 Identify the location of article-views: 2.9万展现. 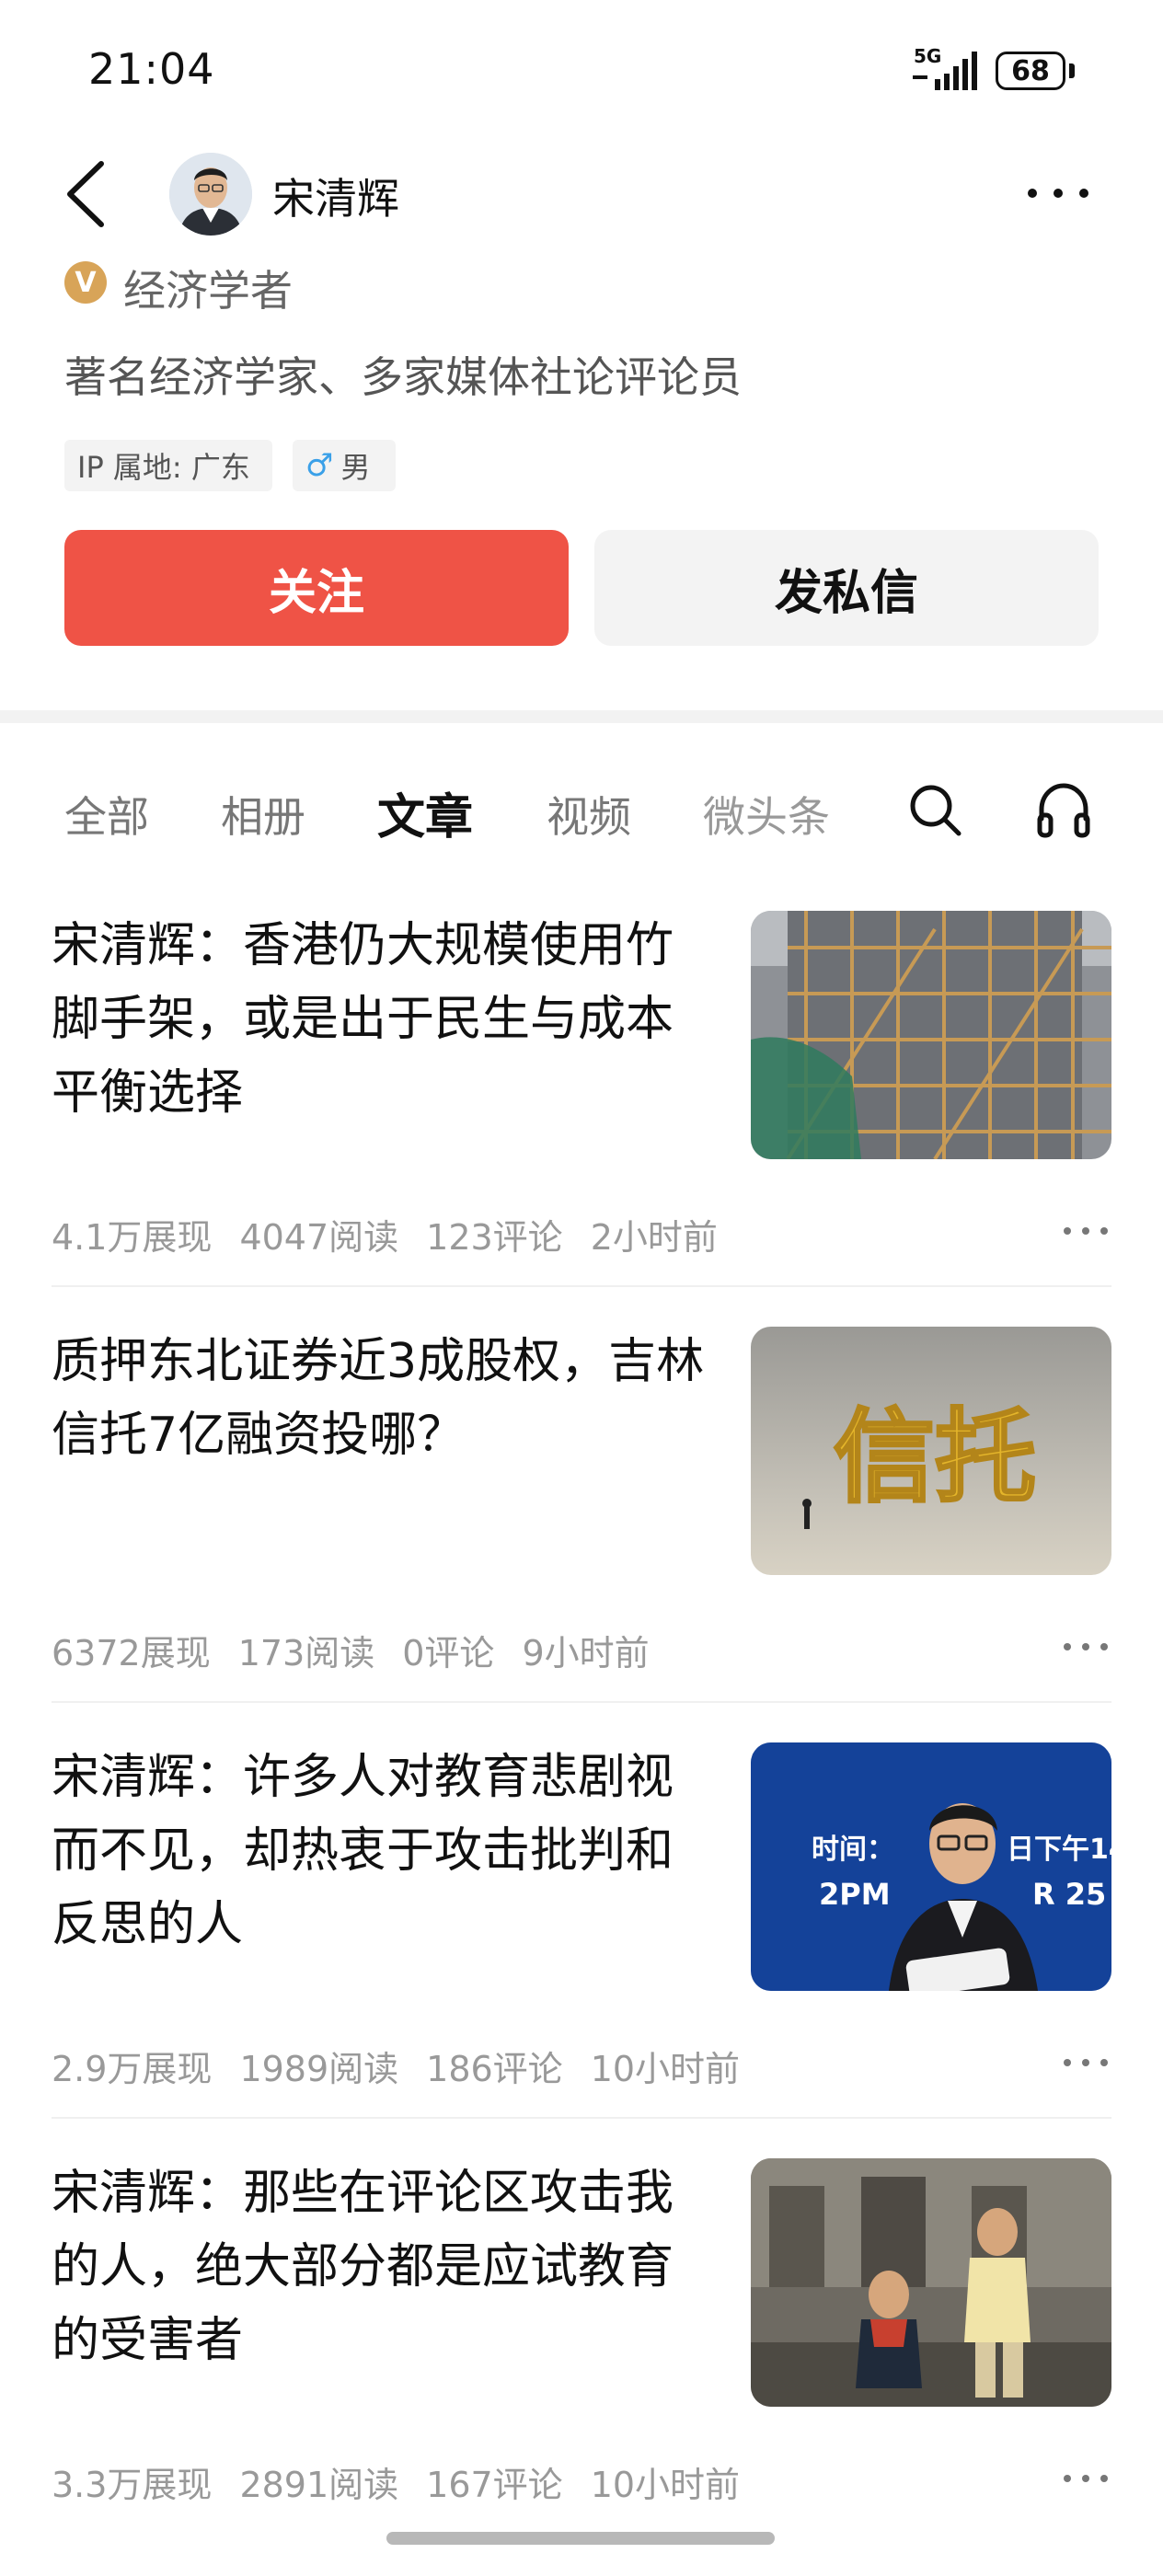
(133, 2069).